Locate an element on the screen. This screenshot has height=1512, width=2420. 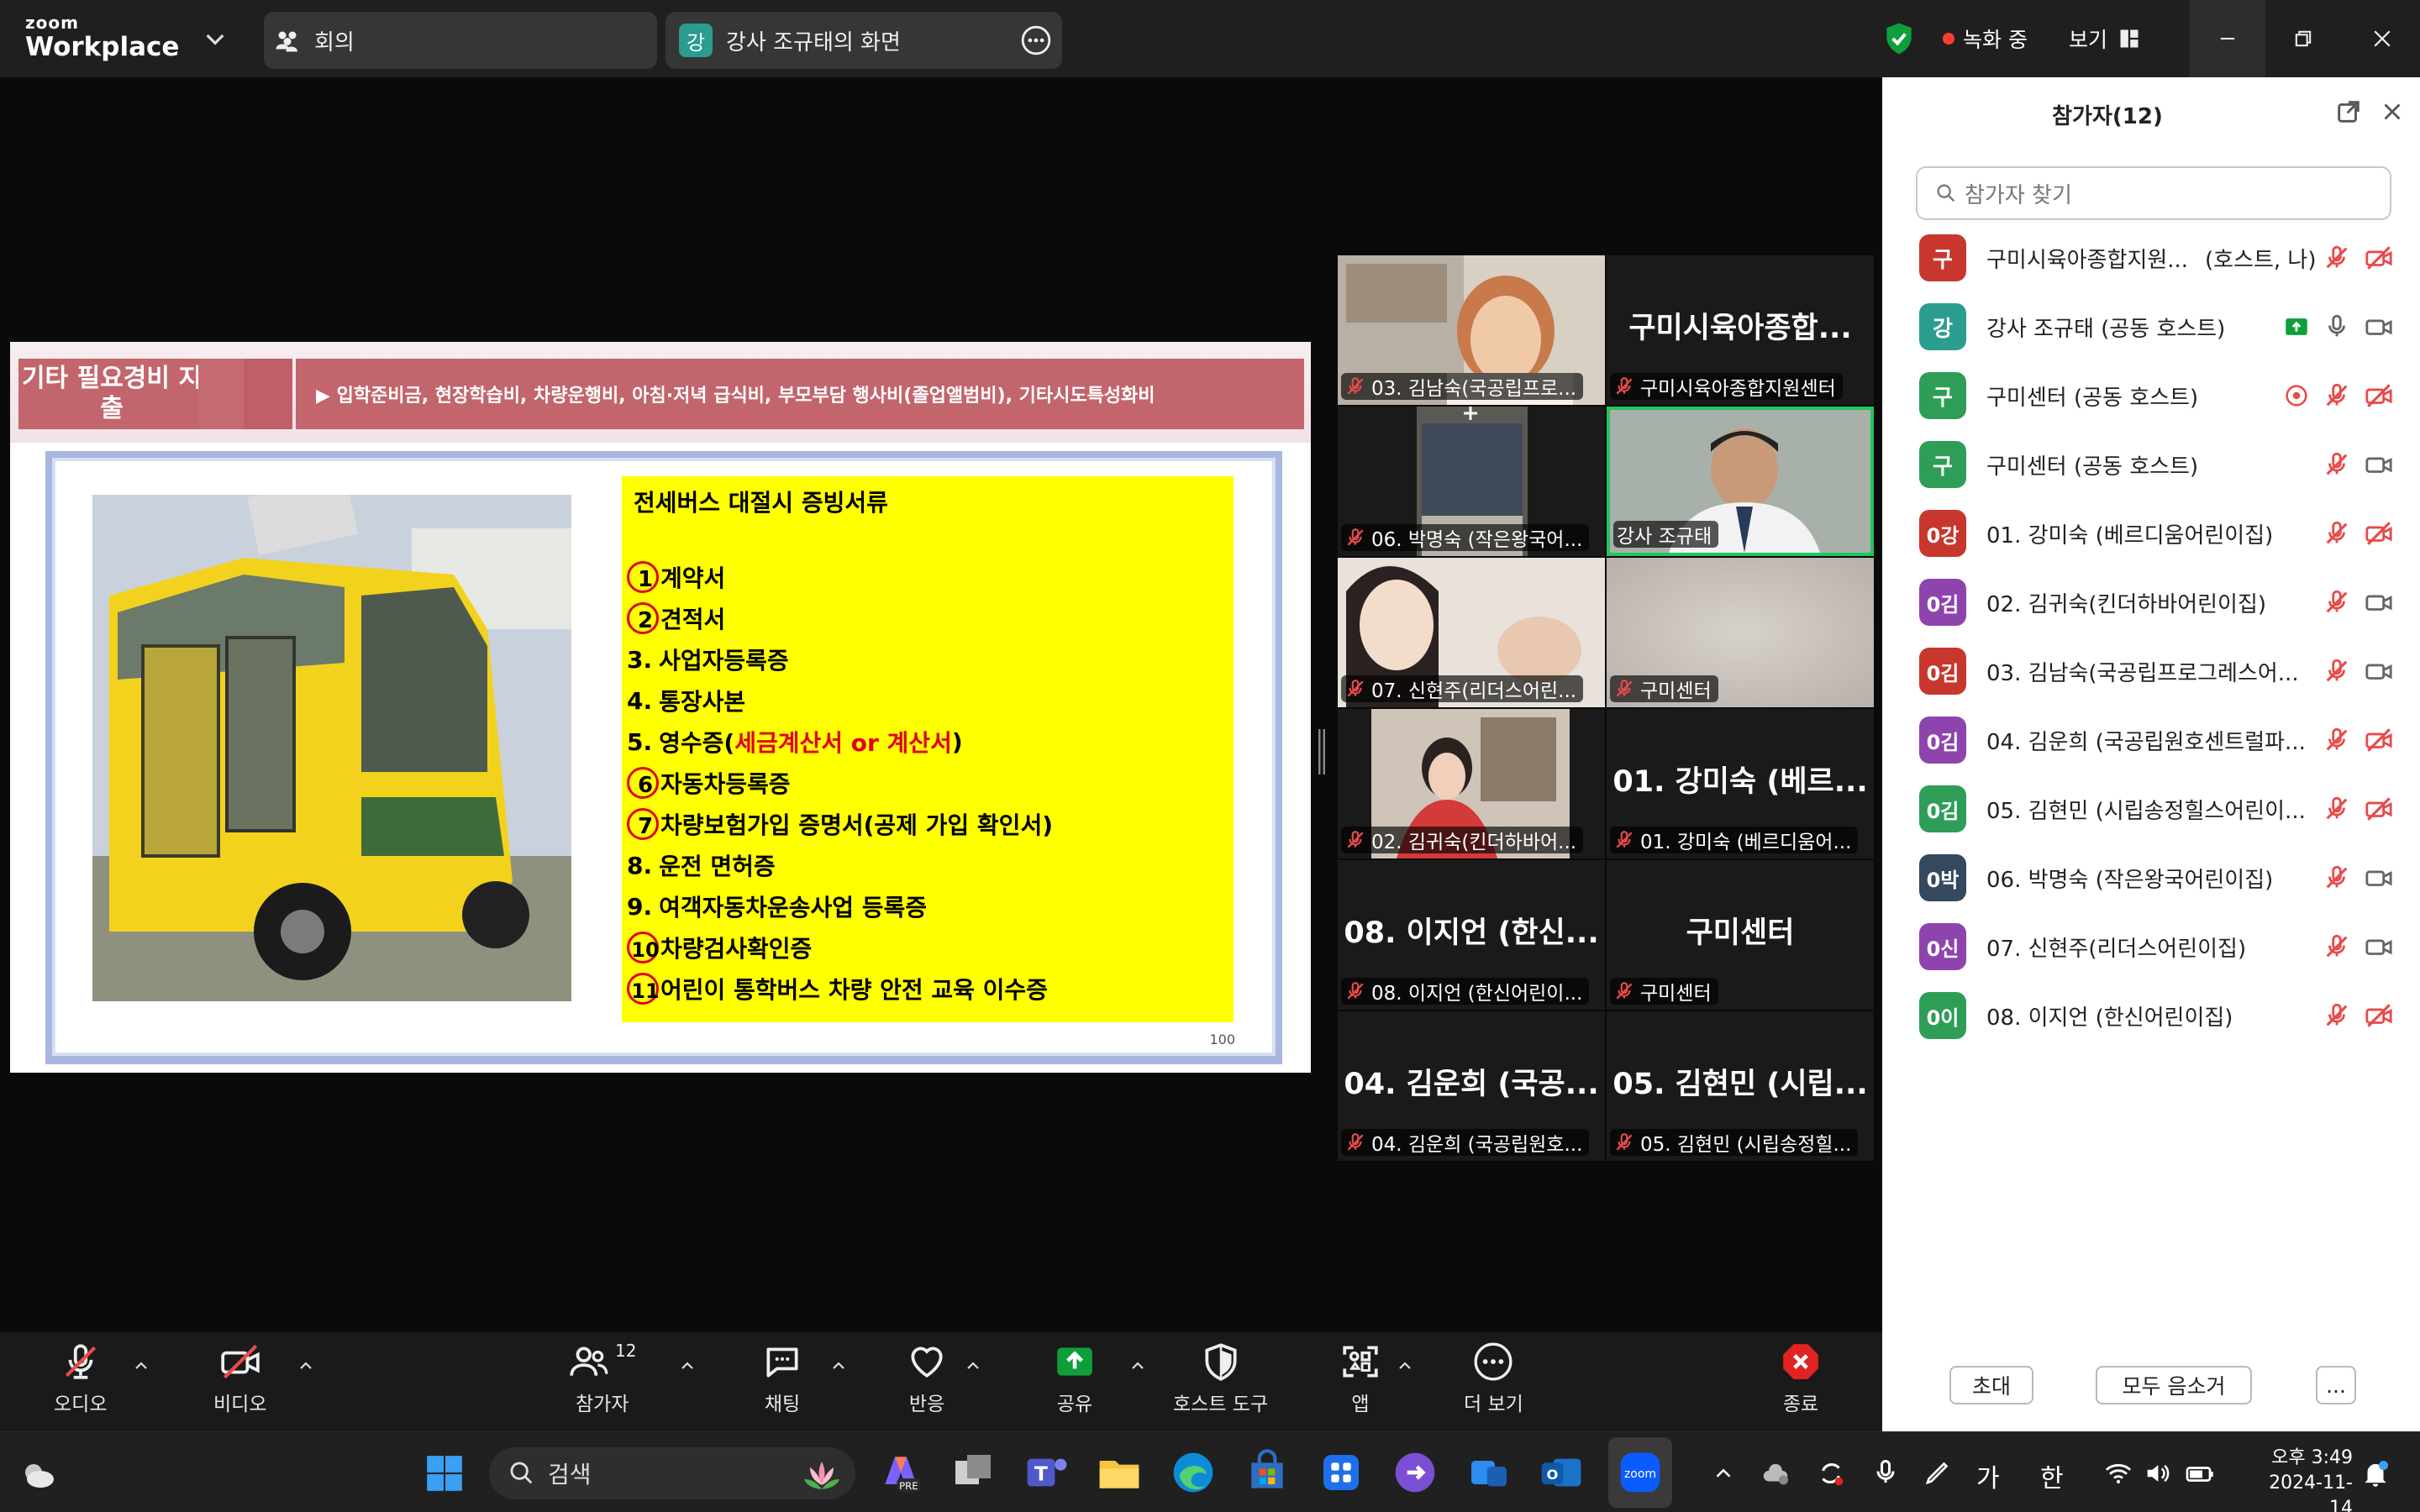
store-icon is located at coordinates (1267, 1472).